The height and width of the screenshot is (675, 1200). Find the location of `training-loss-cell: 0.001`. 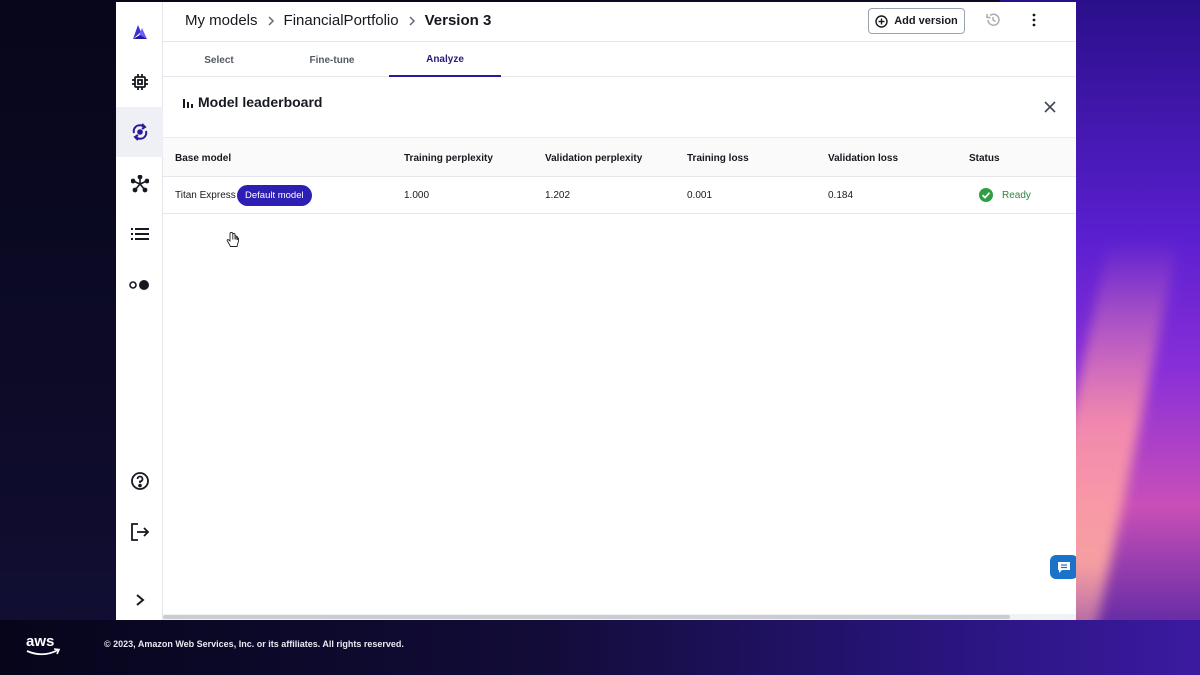

training-loss-cell: 0.001 is located at coordinates (700, 195).